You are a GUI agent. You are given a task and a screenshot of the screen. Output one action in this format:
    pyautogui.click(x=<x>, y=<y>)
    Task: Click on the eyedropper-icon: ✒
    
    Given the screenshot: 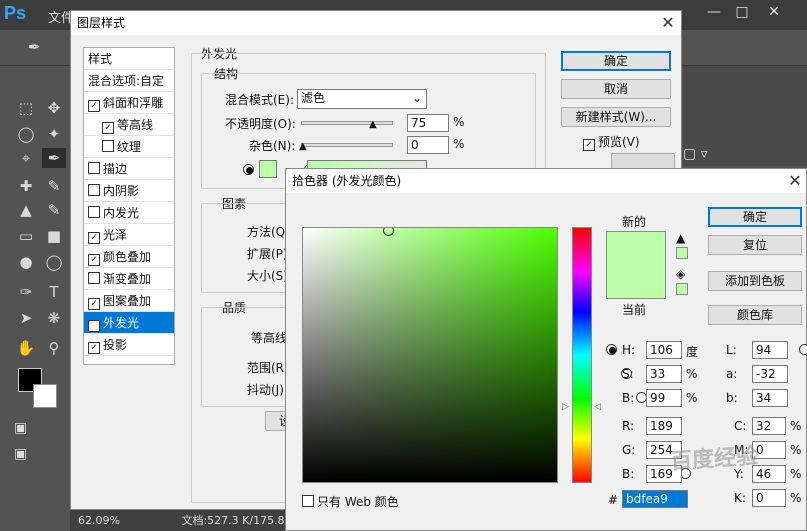 What is the action you would take?
    pyautogui.click(x=34, y=47)
    